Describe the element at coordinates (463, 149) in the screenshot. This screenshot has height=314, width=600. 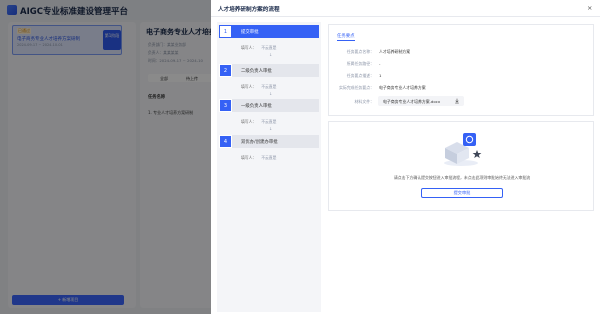
I see `empty-state-illustration-icon` at that location.